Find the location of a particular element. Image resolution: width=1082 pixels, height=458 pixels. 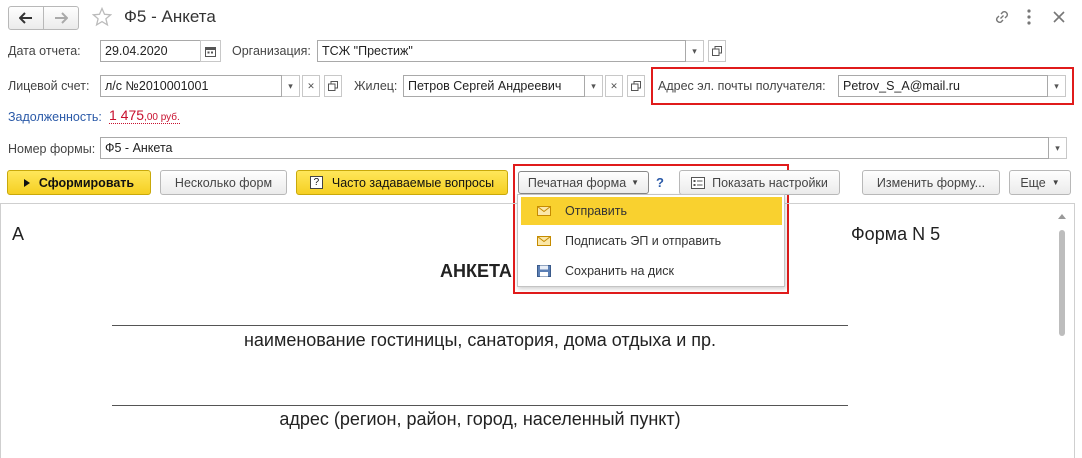

show-settings-button: Показать настройки is located at coordinates (759, 182).